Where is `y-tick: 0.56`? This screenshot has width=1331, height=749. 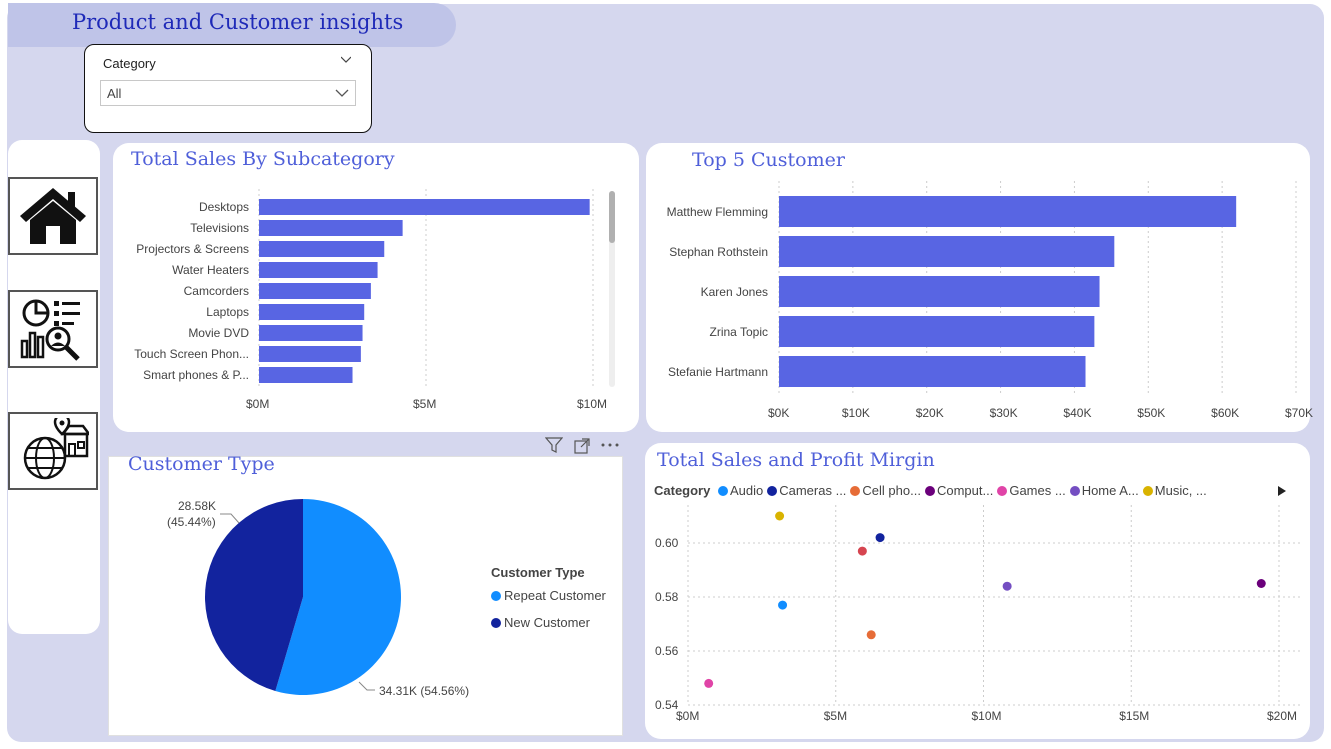 y-tick: 0.56 is located at coordinates (667, 651).